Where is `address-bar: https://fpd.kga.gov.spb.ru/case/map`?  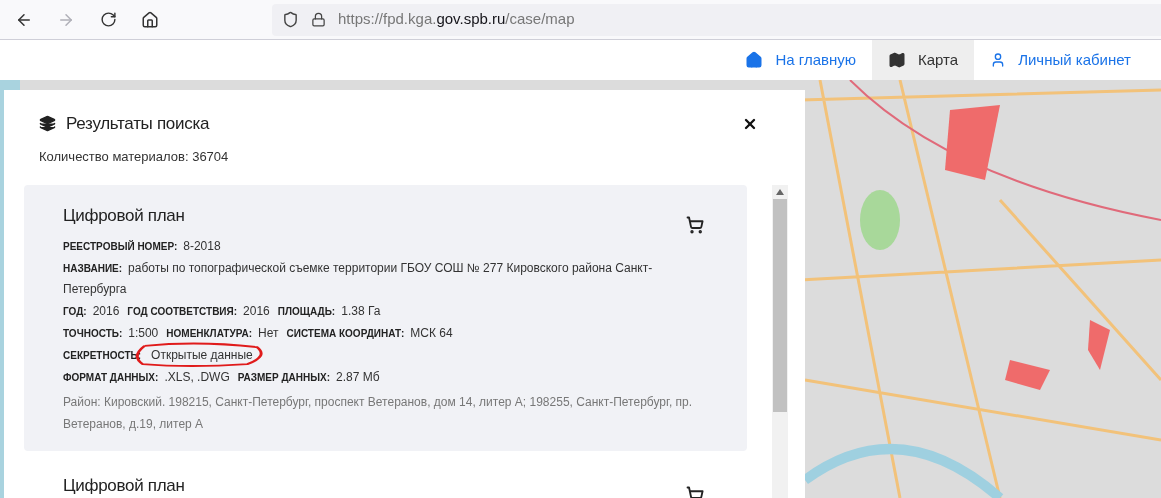
address-bar: https://fpd.kga.gov.spb.ru/case/map is located at coordinates (716, 19).